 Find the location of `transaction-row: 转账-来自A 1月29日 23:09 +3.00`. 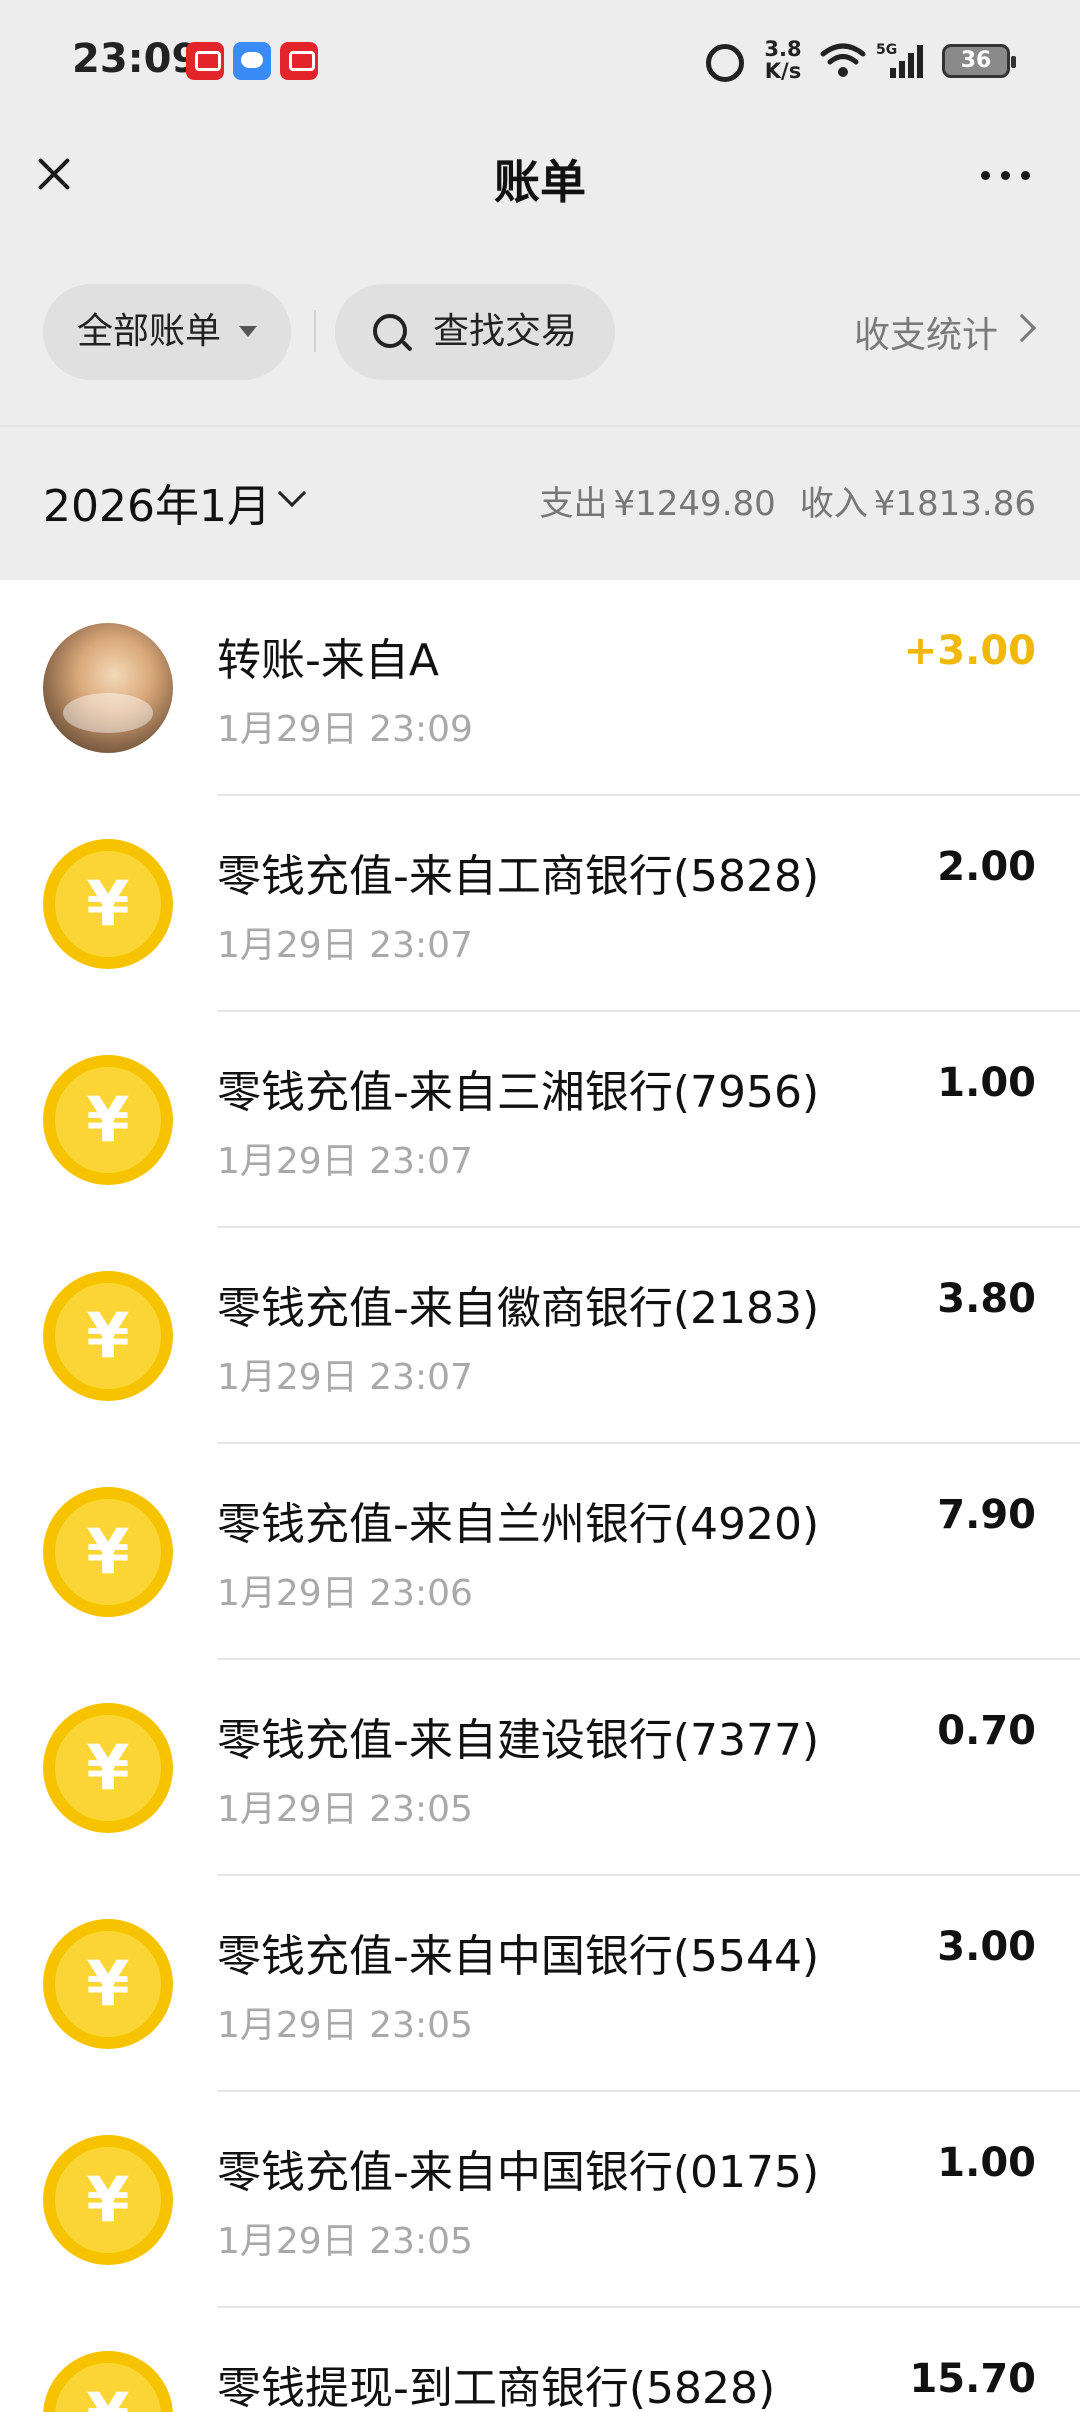

transaction-row: 转账-来自A 1月29日 23:09 +3.00 is located at coordinates (540, 688).